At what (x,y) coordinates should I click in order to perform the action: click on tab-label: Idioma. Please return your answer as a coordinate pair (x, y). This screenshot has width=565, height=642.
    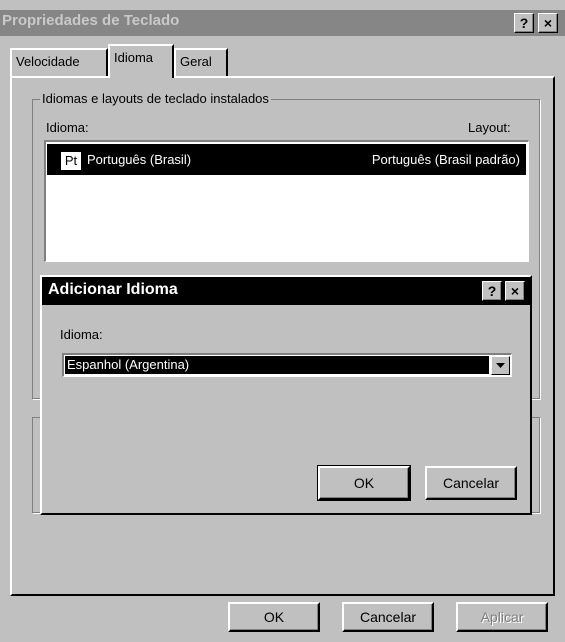
    Looking at the image, I should click on (134, 57).